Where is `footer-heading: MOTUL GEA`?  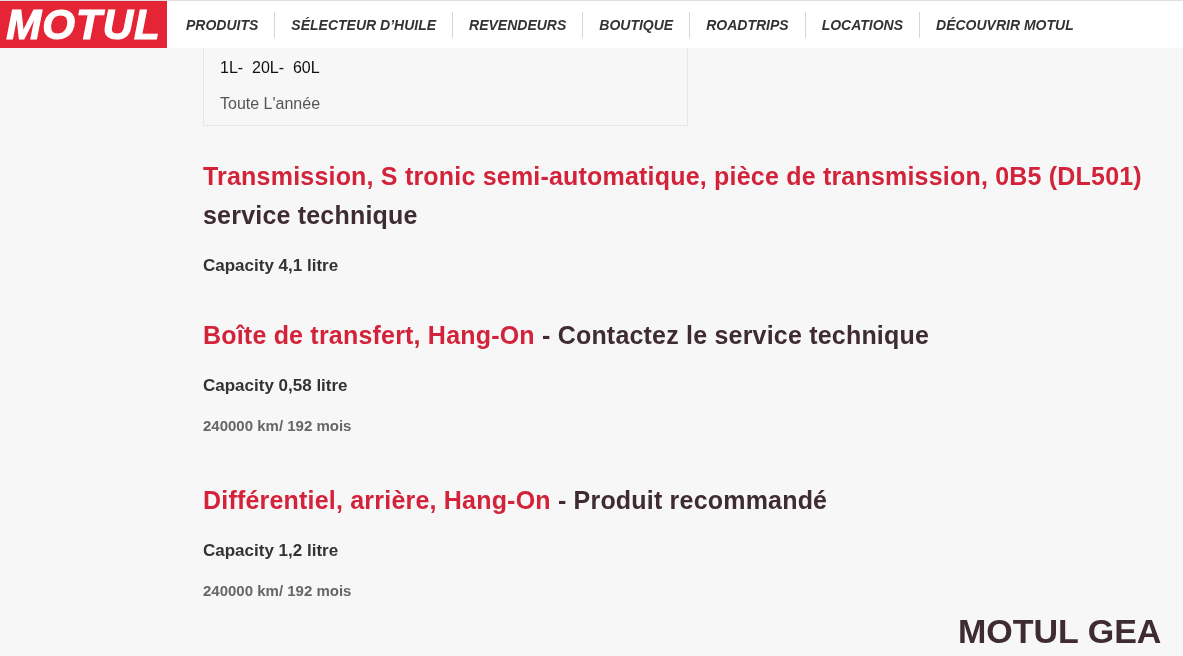
footer-heading: MOTUL GEA is located at coordinates (1060, 631).